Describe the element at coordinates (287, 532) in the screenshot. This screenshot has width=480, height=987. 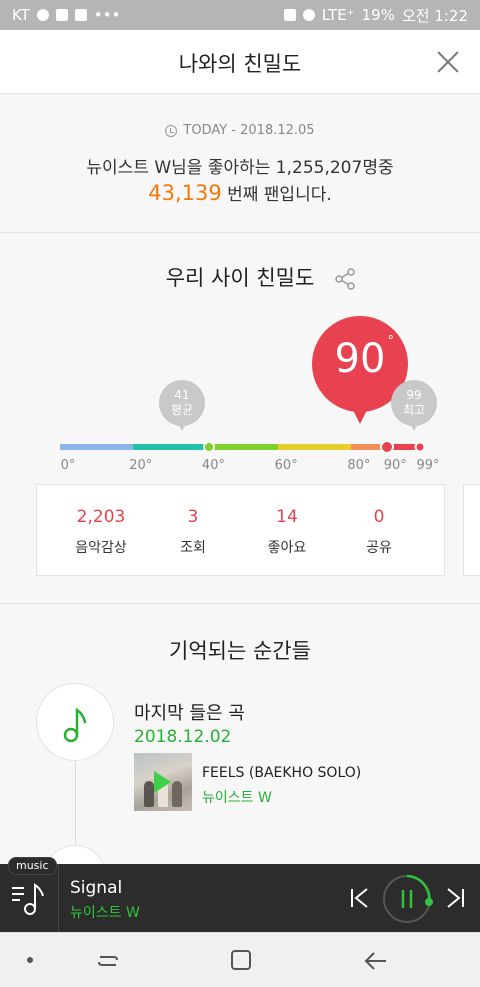
I see `stat-likes: 14 좋아요` at that location.